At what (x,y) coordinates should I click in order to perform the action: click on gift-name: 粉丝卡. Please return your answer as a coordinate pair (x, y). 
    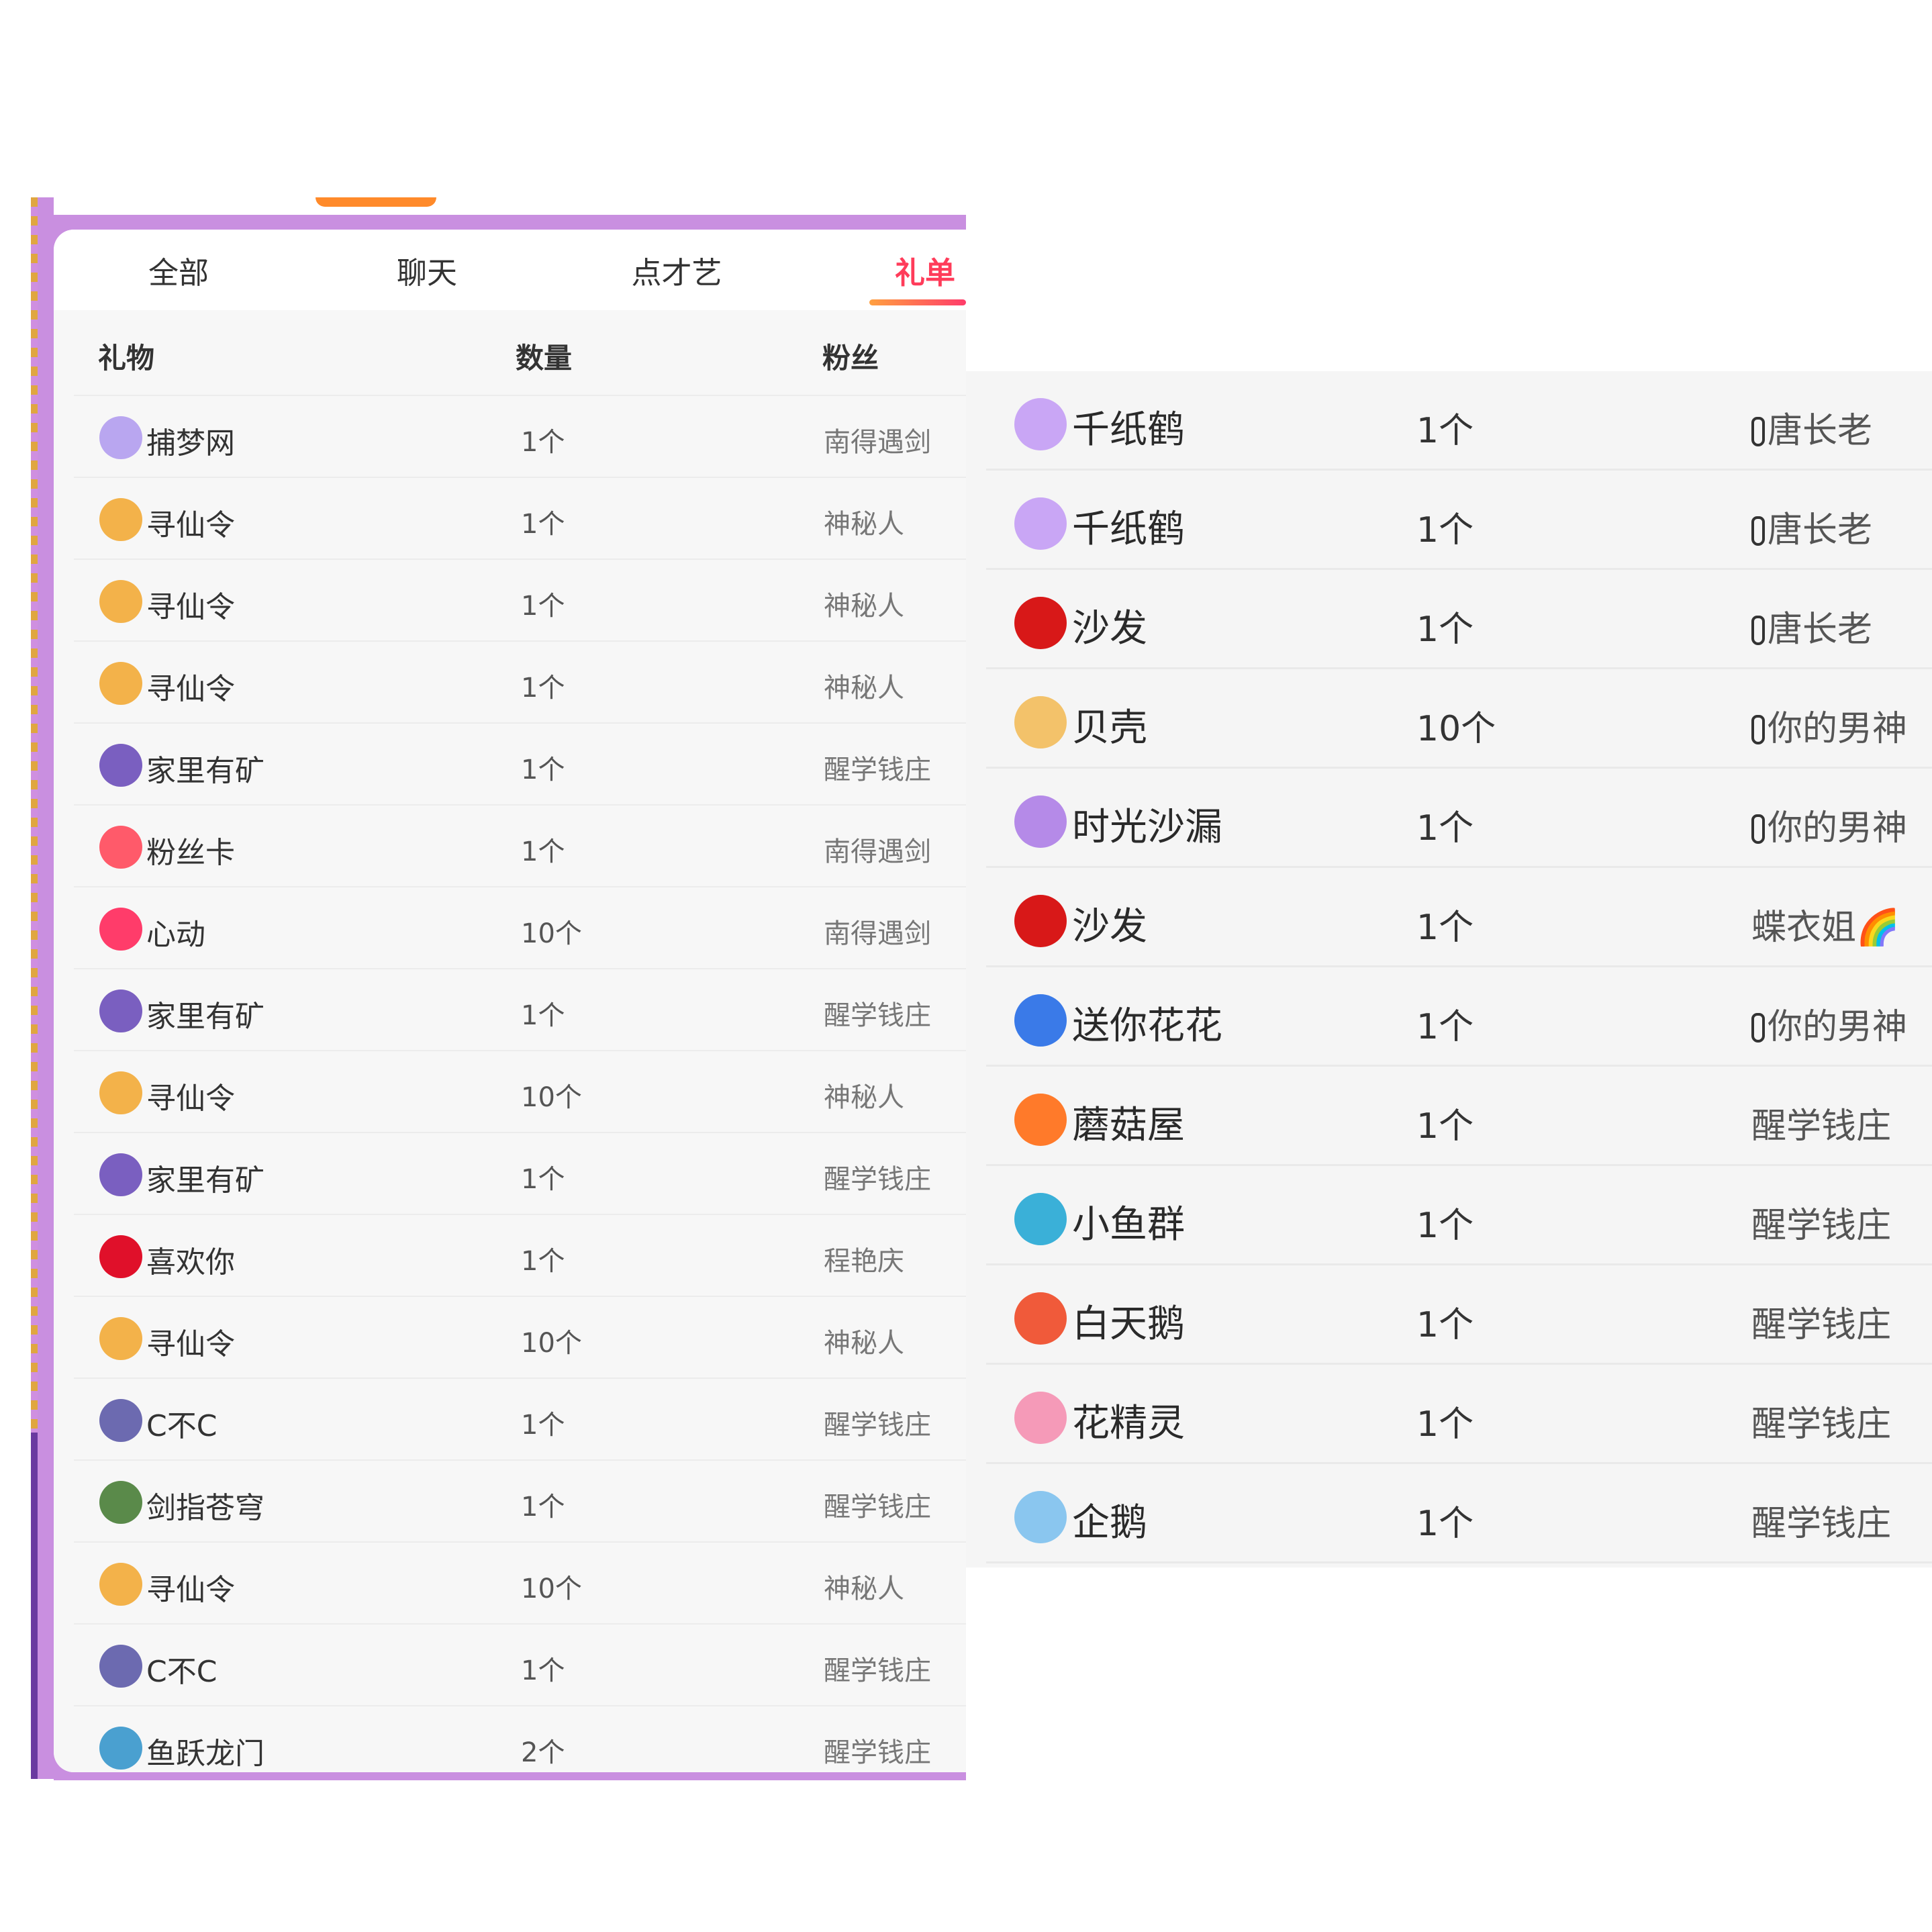
    Looking at the image, I should click on (190, 853).